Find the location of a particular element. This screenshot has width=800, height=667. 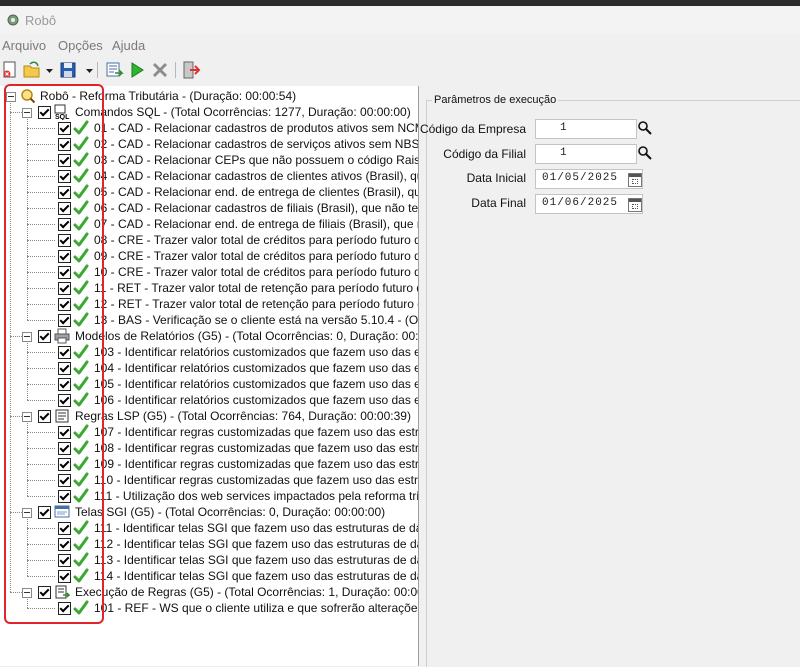

rules-icon is located at coordinates (62, 416).